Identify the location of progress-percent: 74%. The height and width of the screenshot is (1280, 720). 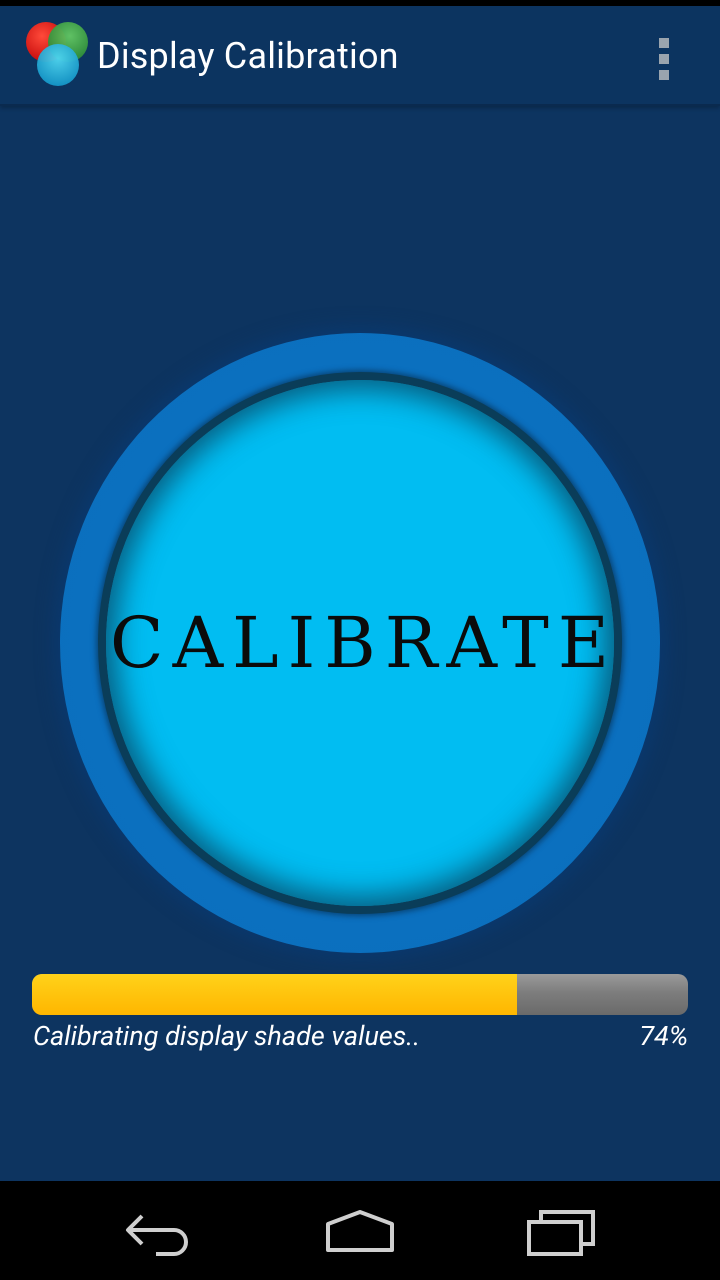
(663, 1036).